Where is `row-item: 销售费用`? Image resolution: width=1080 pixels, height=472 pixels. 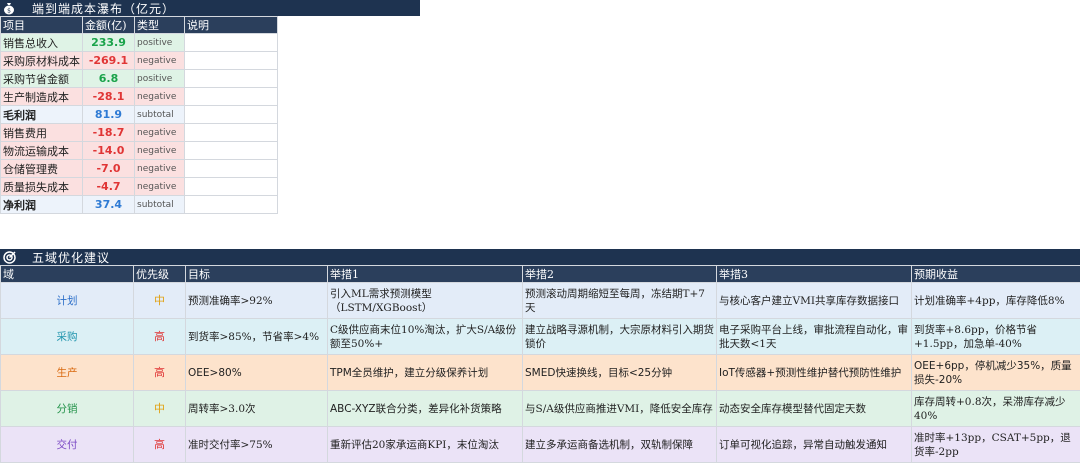
row-item: 销售费用 is located at coordinates (41, 132).